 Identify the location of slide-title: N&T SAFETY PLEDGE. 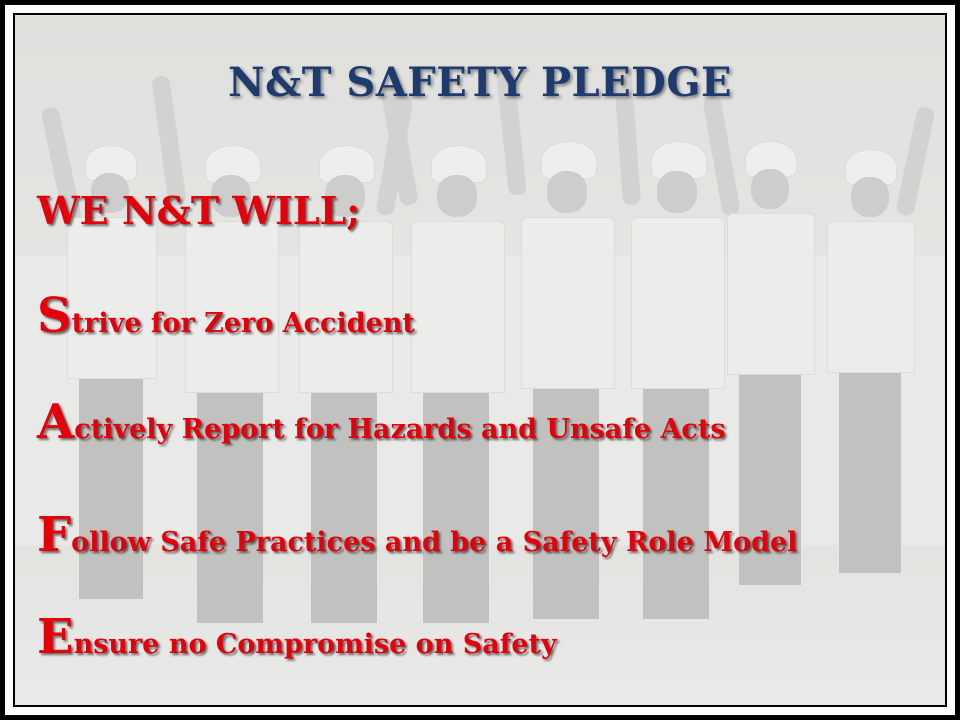
(480, 82).